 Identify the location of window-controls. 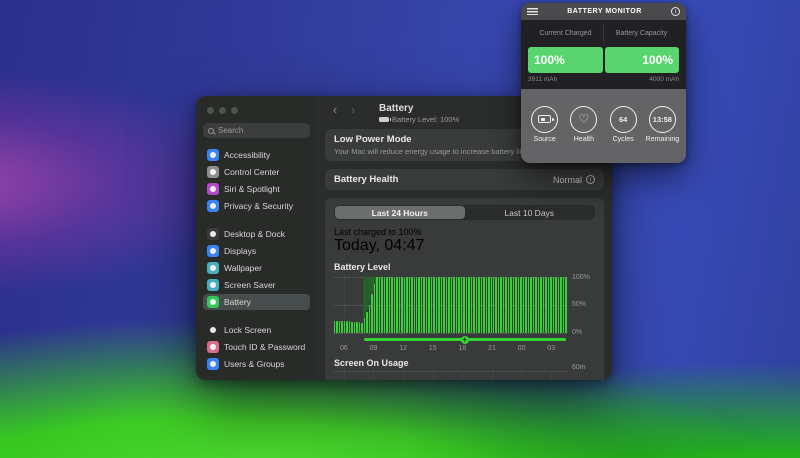
(256, 113).